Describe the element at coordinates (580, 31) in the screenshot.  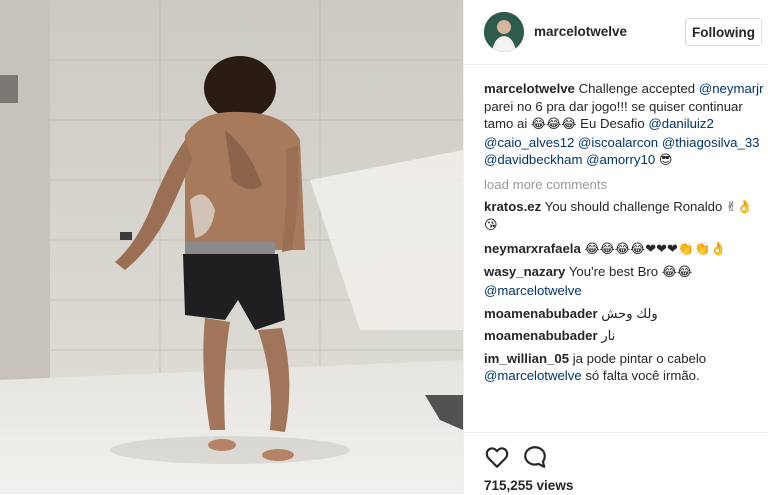
I see `header-username: marcelotwelve` at that location.